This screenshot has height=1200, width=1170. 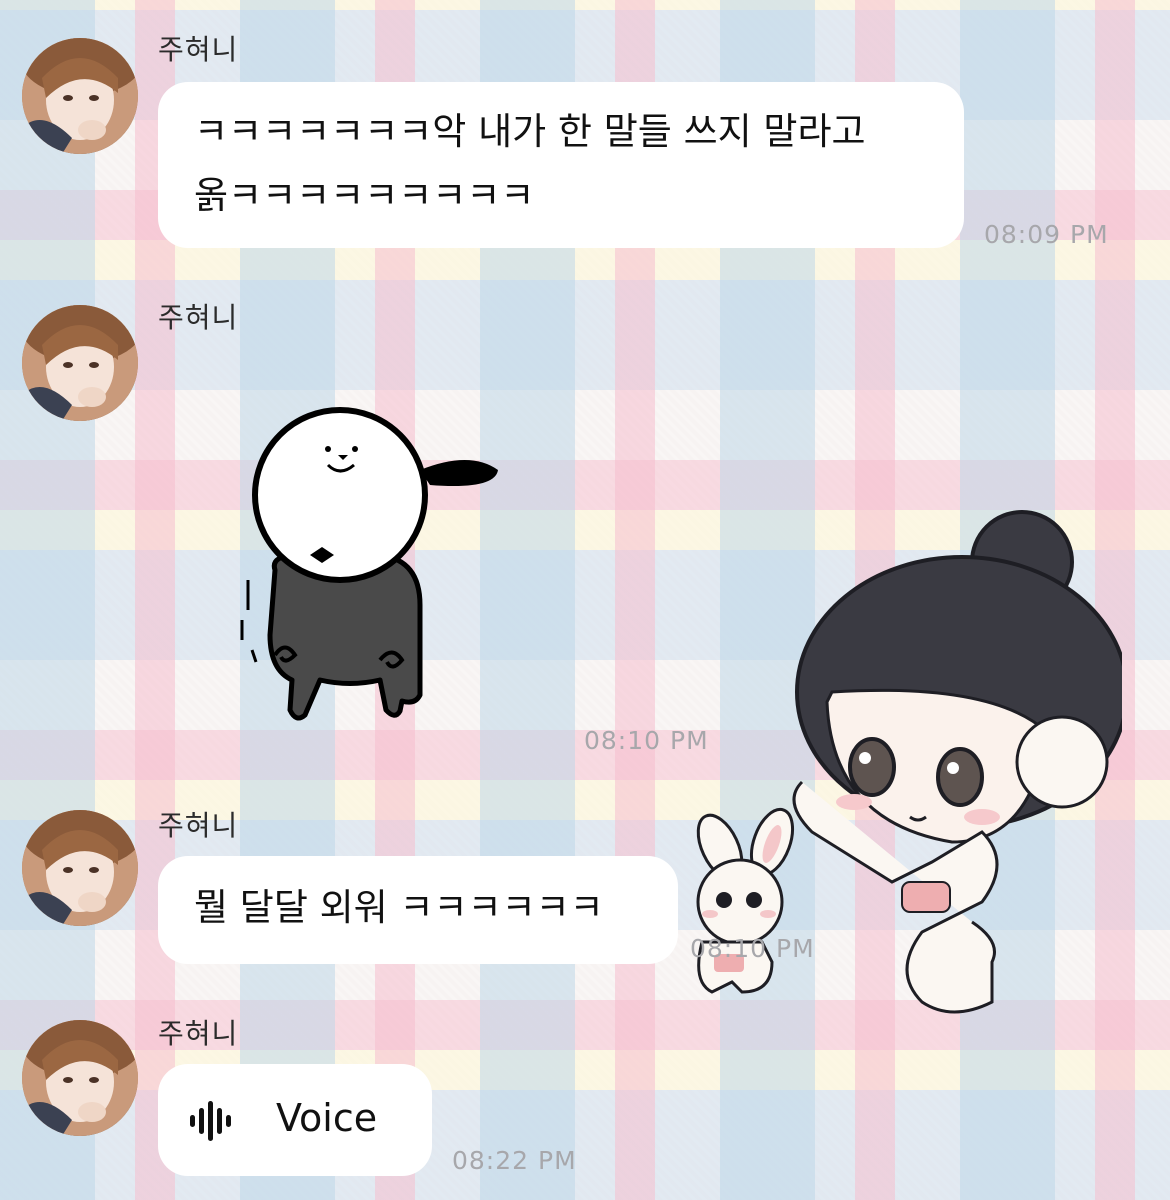 What do you see at coordinates (327, 1118) in the screenshot?
I see `voice-label: Voice` at bounding box center [327, 1118].